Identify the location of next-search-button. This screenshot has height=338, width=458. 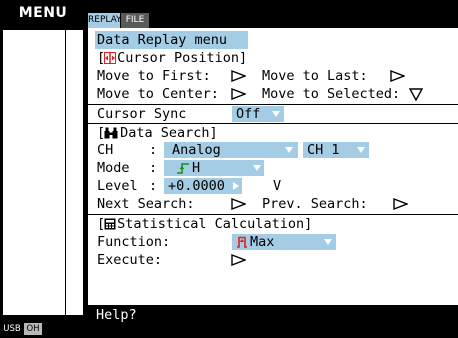
(238, 204).